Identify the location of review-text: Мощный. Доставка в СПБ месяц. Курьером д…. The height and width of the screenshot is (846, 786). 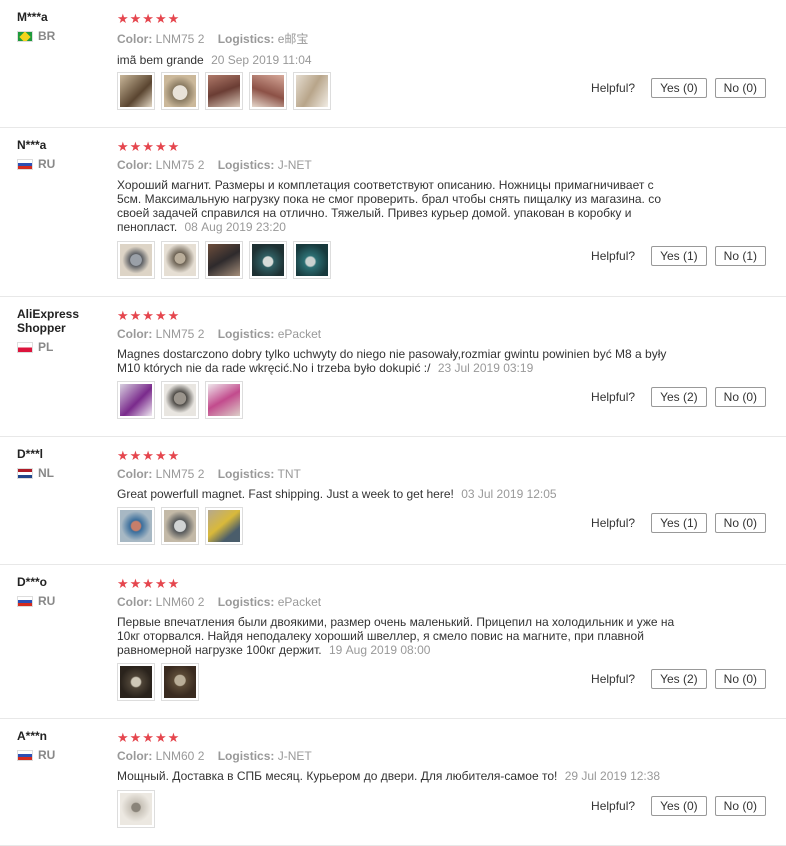
(397, 776).